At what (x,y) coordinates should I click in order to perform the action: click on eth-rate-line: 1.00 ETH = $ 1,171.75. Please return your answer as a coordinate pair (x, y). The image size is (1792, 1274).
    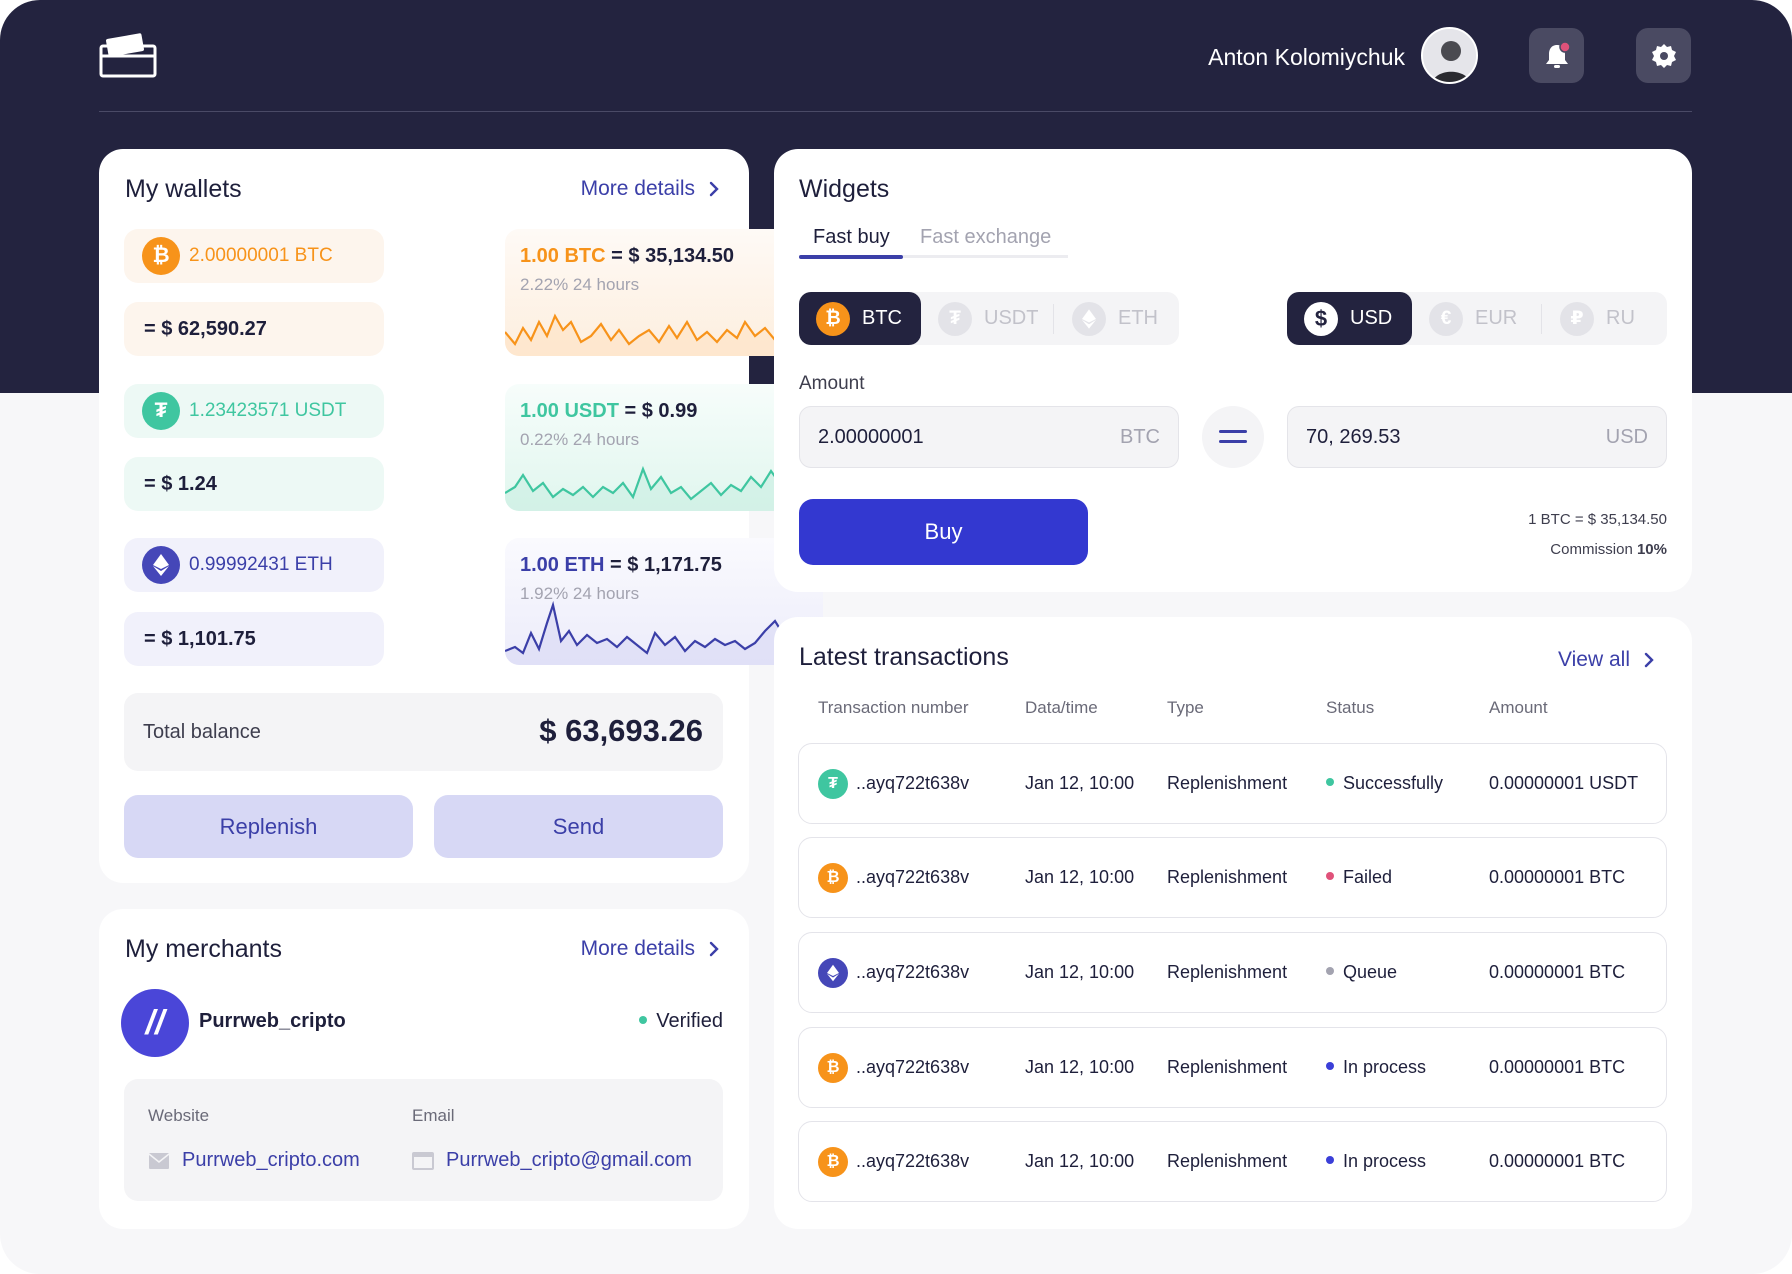
    Looking at the image, I should click on (621, 565).